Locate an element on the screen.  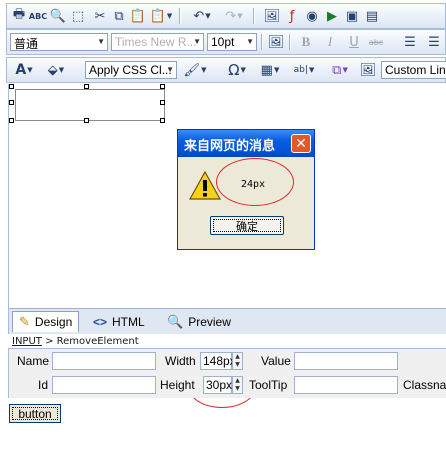
code-icon: <> is located at coordinates (100, 321).